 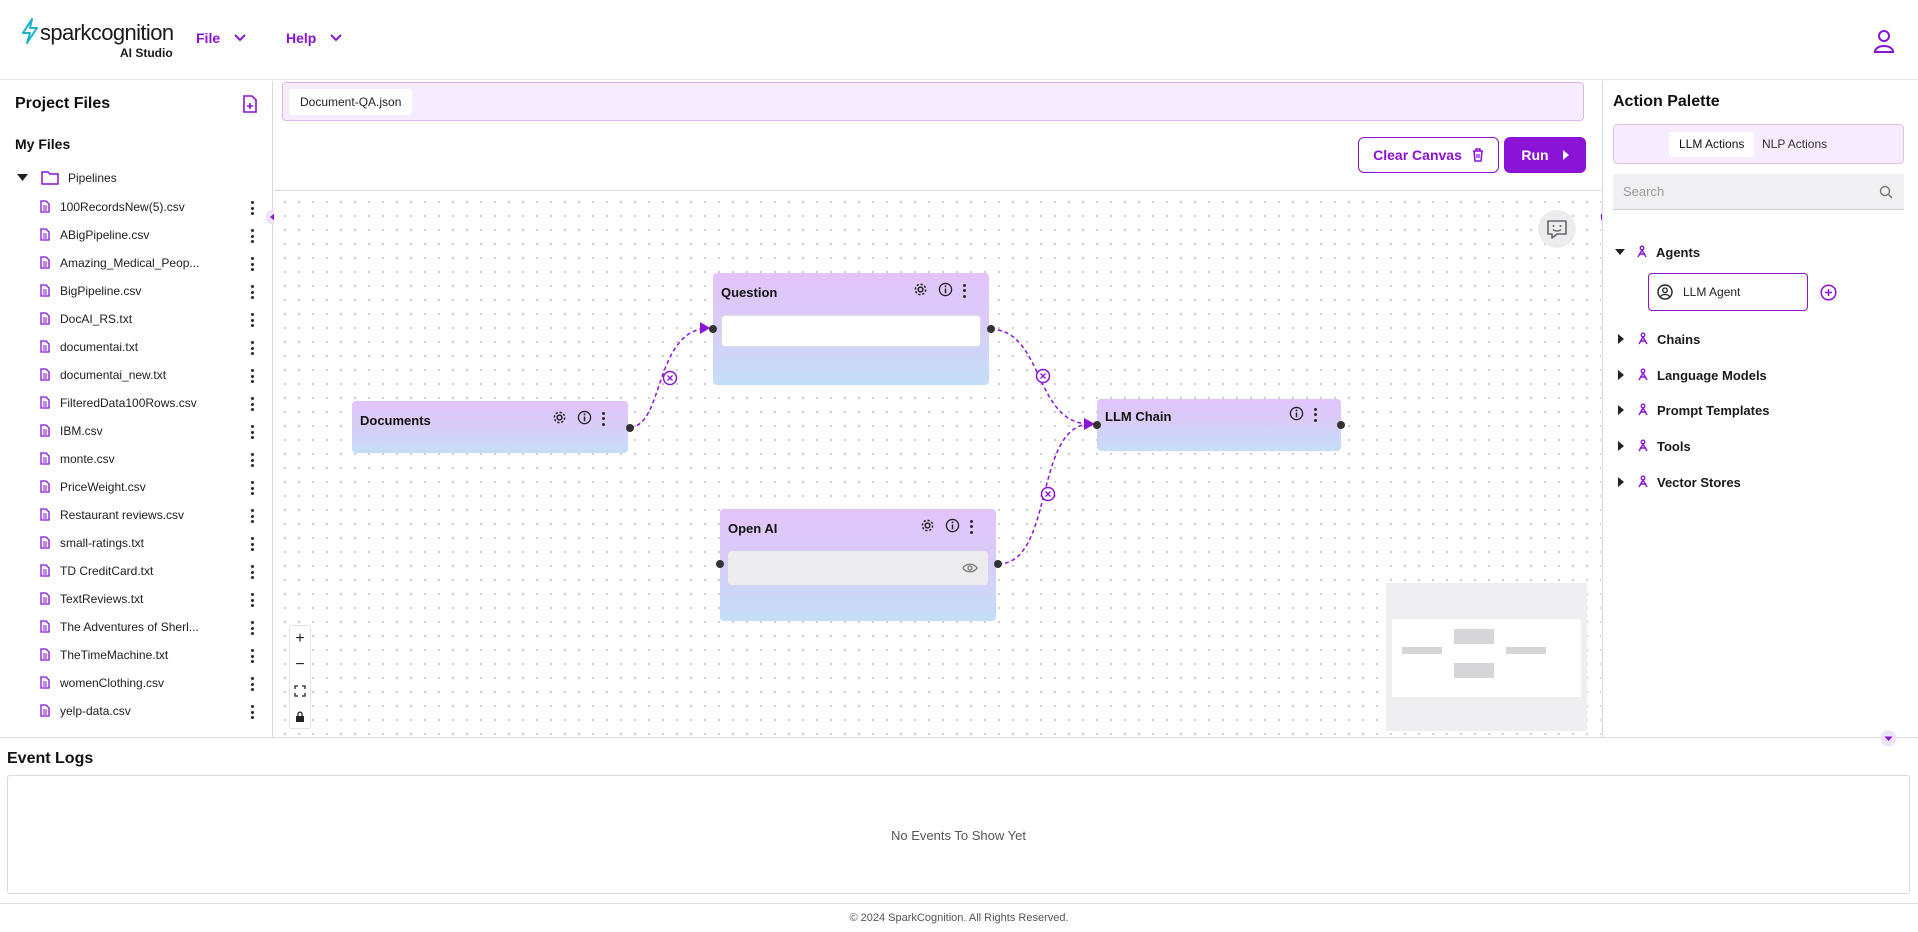 What do you see at coordinates (1219, 425) in the screenshot?
I see `node-llm-chain: LLM Chain` at bounding box center [1219, 425].